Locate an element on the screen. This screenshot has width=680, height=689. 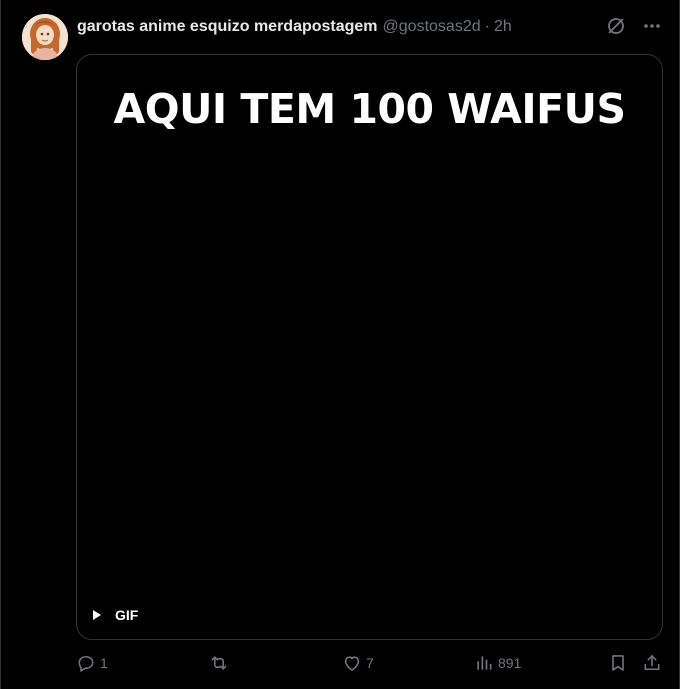
gif-label: GIF is located at coordinates (127, 615).